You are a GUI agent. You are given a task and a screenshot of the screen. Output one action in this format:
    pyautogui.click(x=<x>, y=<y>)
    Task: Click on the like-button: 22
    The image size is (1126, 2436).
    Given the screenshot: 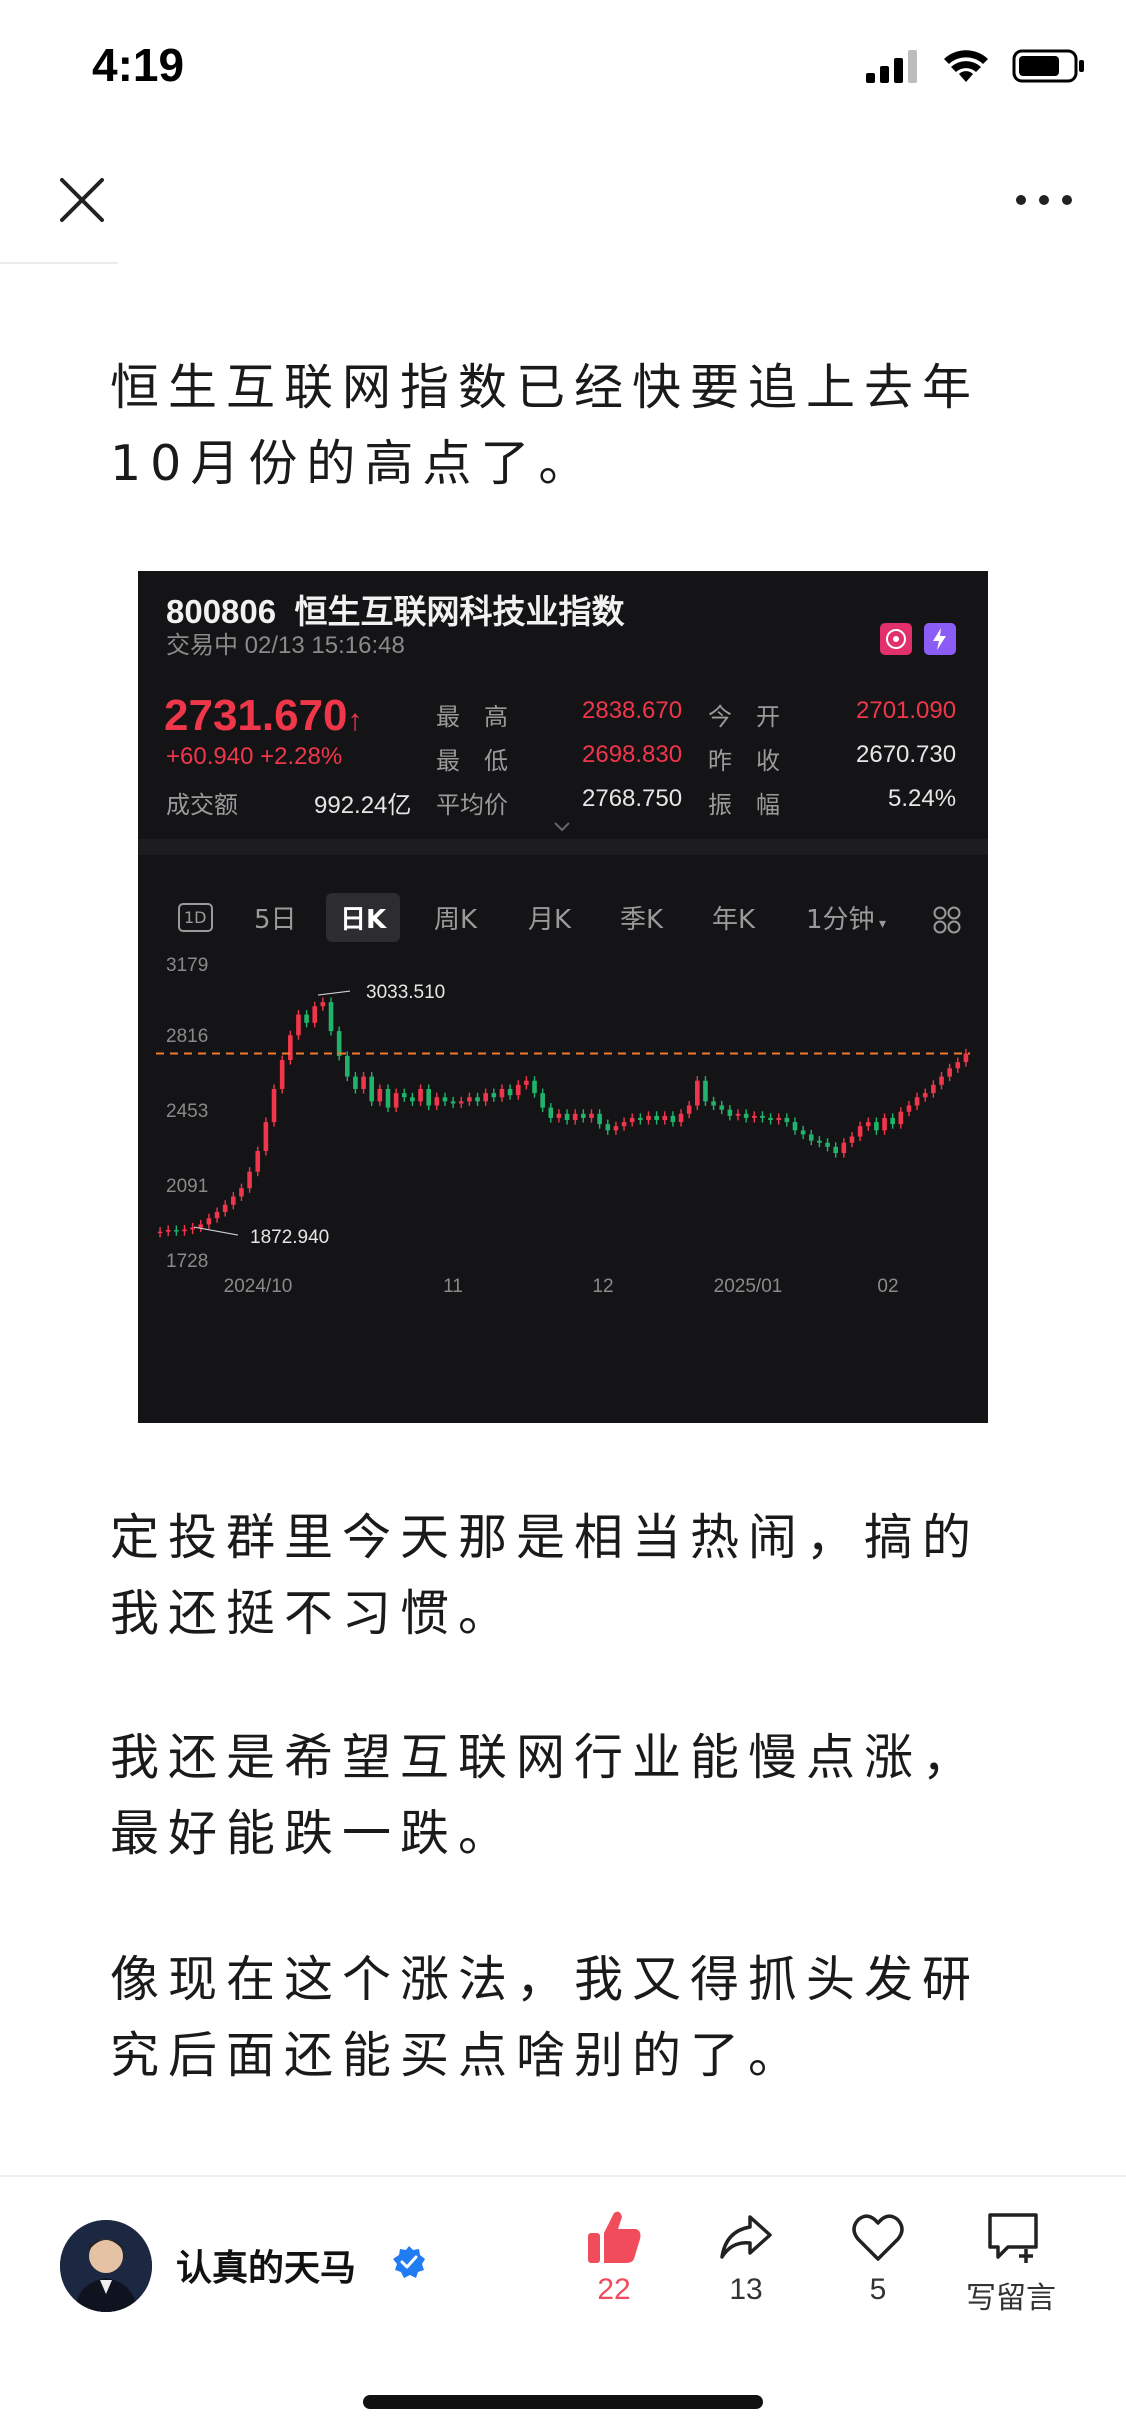 What is the action you would take?
    pyautogui.click(x=614, y=2267)
    